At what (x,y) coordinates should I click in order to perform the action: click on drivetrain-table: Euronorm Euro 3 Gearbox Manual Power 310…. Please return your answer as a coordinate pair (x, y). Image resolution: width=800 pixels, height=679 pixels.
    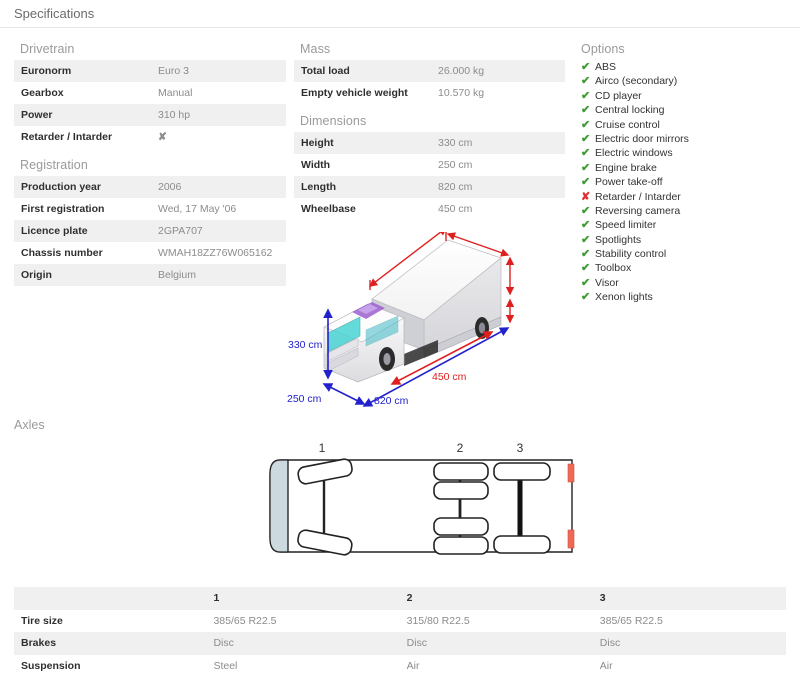
    Looking at the image, I should click on (150, 104).